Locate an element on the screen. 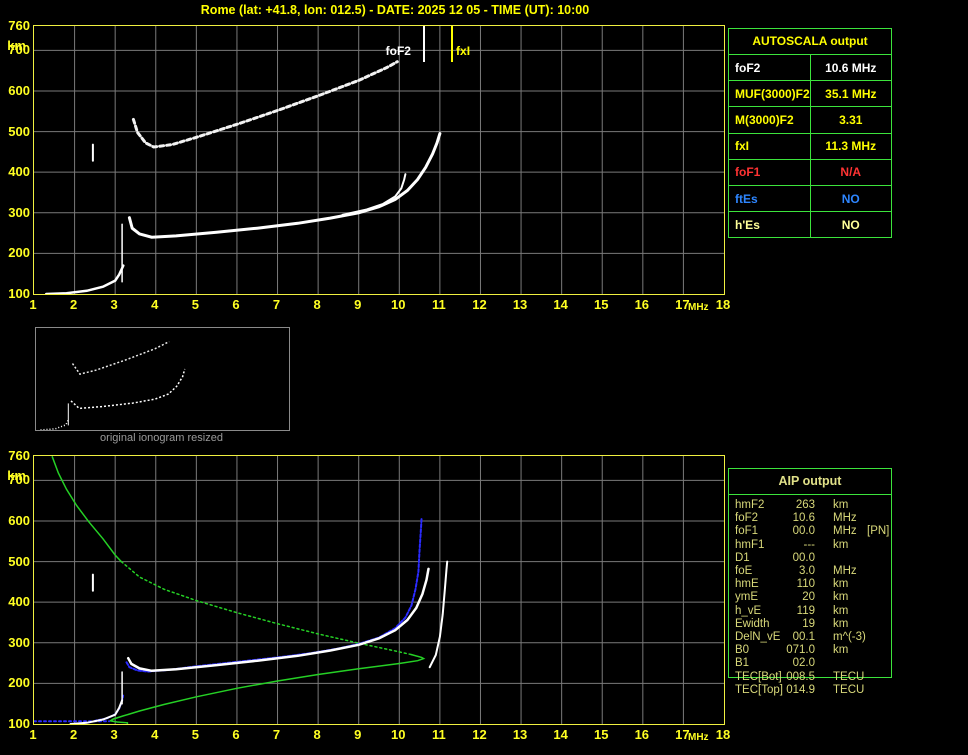 The height and width of the screenshot is (755, 968). x-tick-12: 12 is located at coordinates (479, 734).